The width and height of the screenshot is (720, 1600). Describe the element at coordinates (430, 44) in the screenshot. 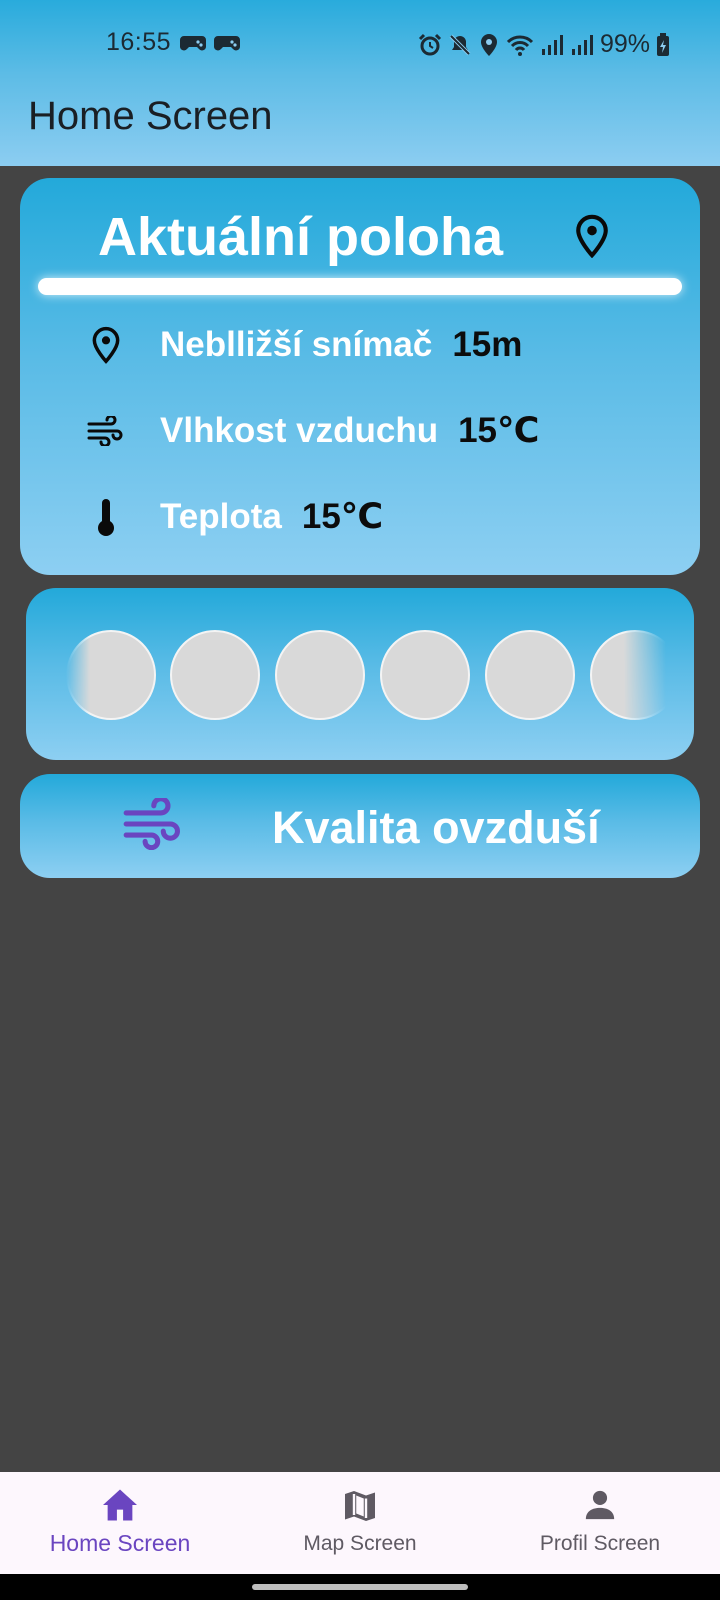

I see `alarm-icon` at that location.